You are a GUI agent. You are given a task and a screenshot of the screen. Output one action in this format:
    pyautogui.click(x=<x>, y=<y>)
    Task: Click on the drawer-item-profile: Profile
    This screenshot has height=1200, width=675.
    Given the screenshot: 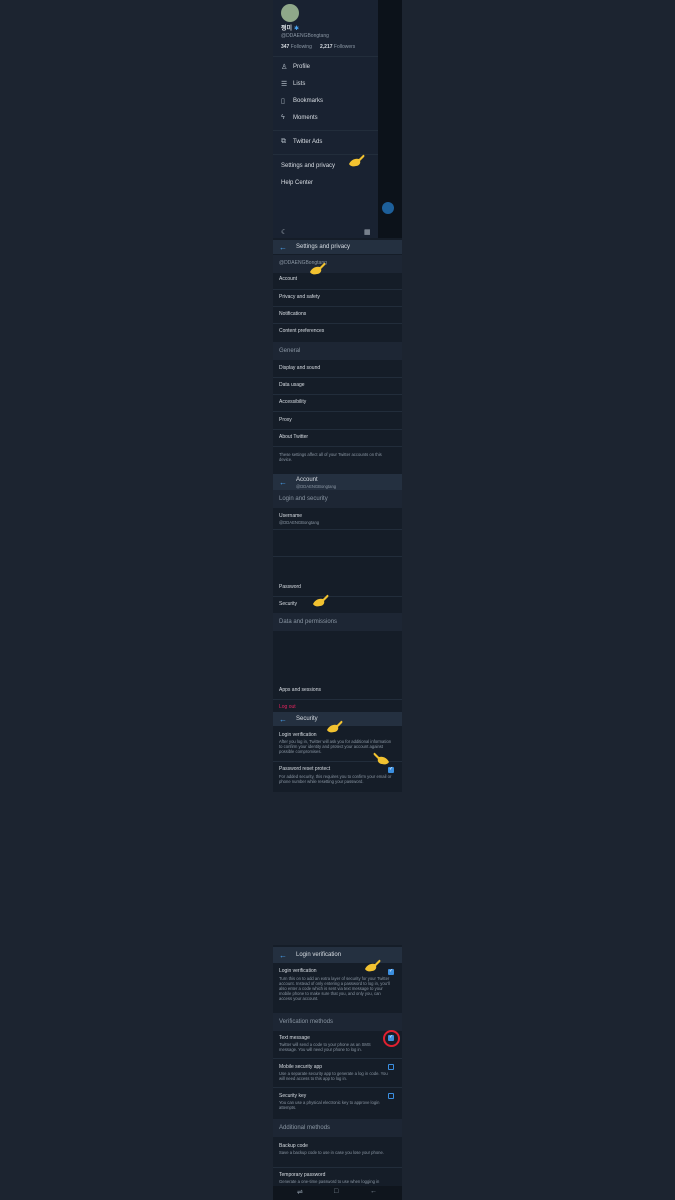 What is the action you would take?
    pyautogui.click(x=301, y=67)
    